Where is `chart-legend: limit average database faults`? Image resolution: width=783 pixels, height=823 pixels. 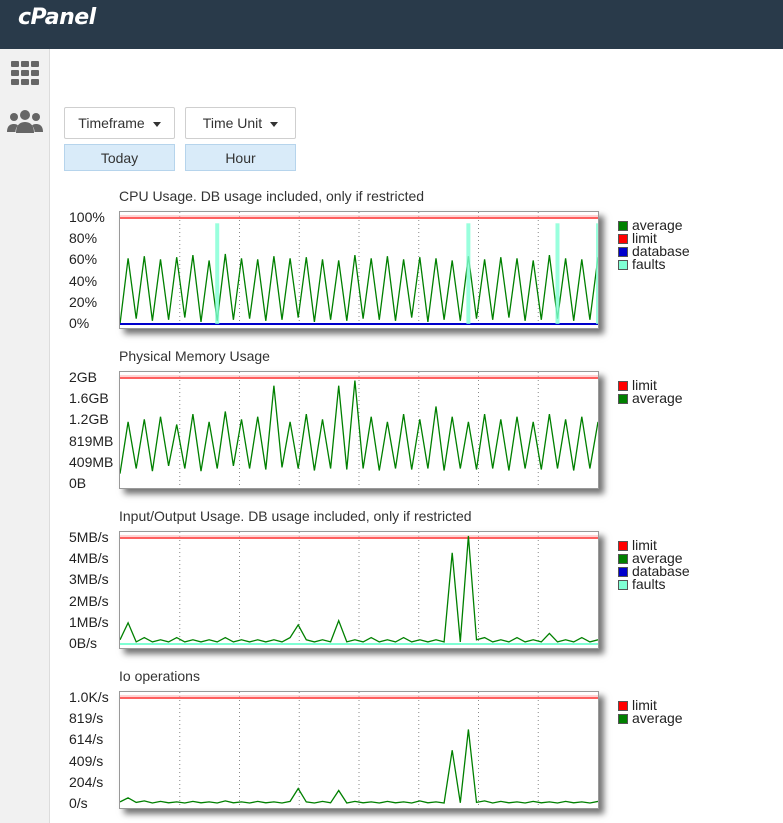
chart-legend: limit average database faults is located at coordinates (654, 565).